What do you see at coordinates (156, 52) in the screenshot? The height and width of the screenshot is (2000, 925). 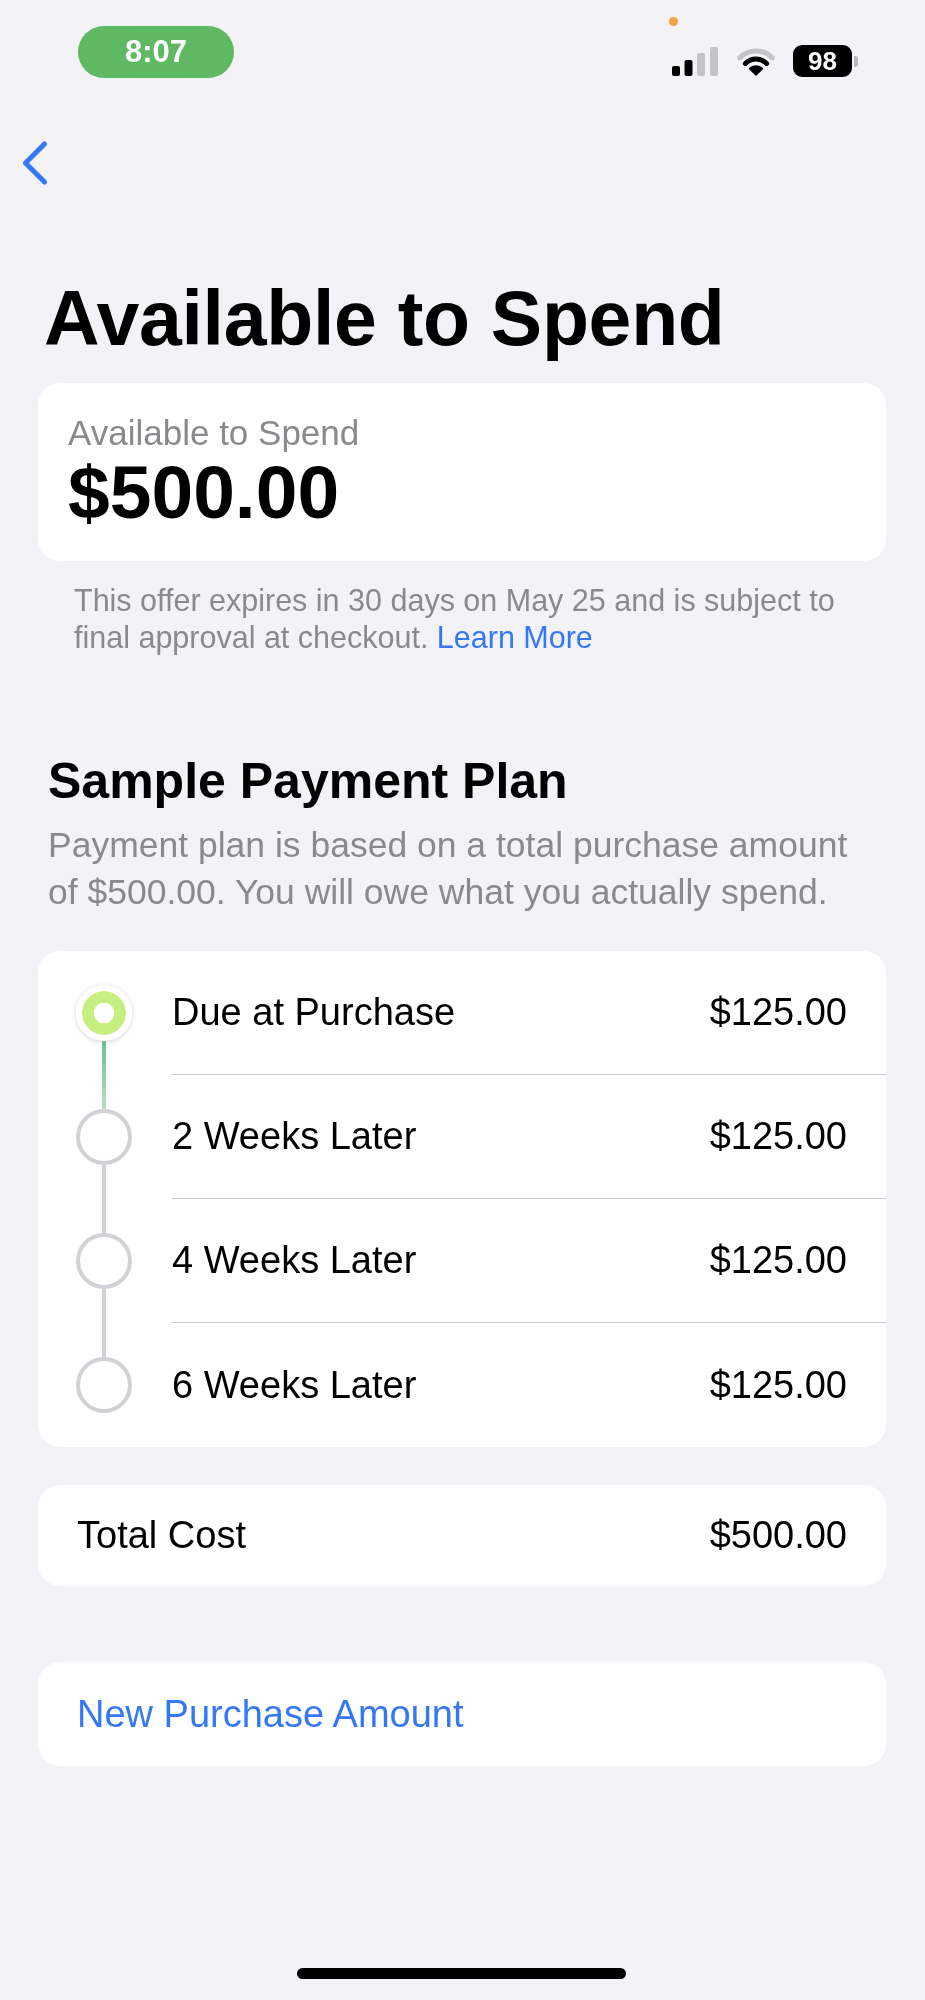 I see `time-pill: 8:07` at bounding box center [156, 52].